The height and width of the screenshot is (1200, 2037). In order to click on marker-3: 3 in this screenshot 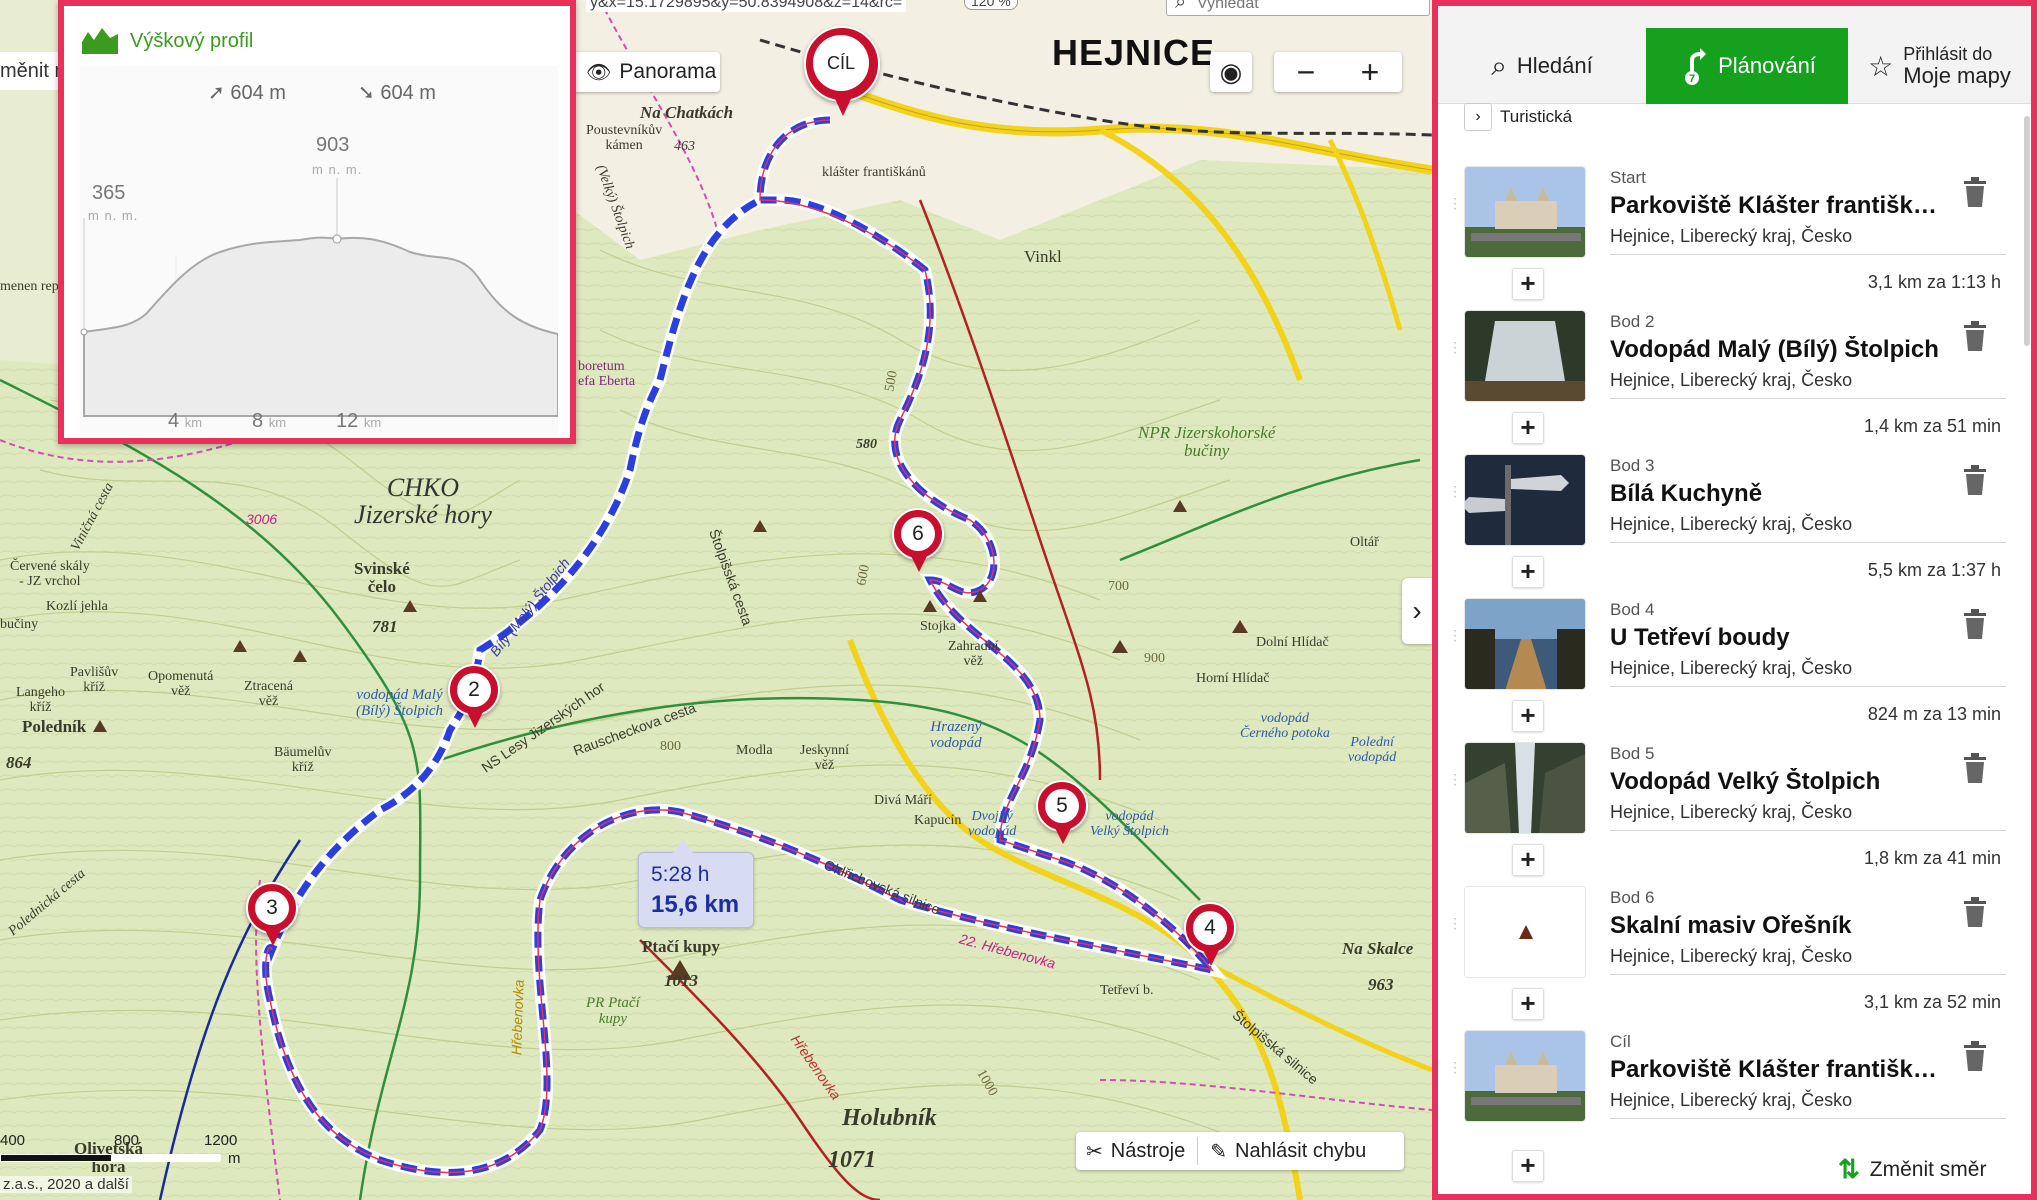, I will do `click(272, 918)`.